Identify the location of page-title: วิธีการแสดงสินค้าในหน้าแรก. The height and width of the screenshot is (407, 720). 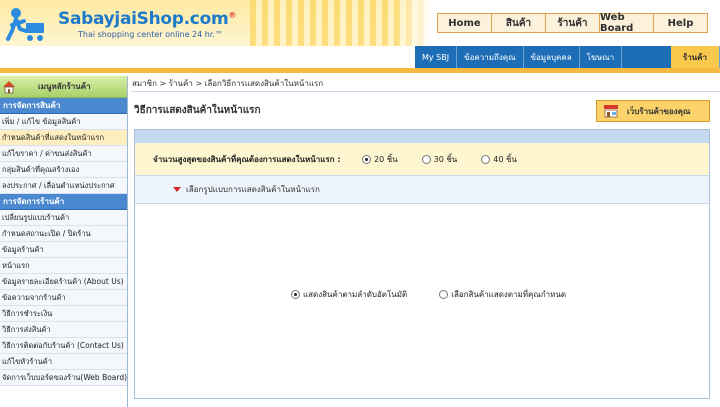
(197, 110).